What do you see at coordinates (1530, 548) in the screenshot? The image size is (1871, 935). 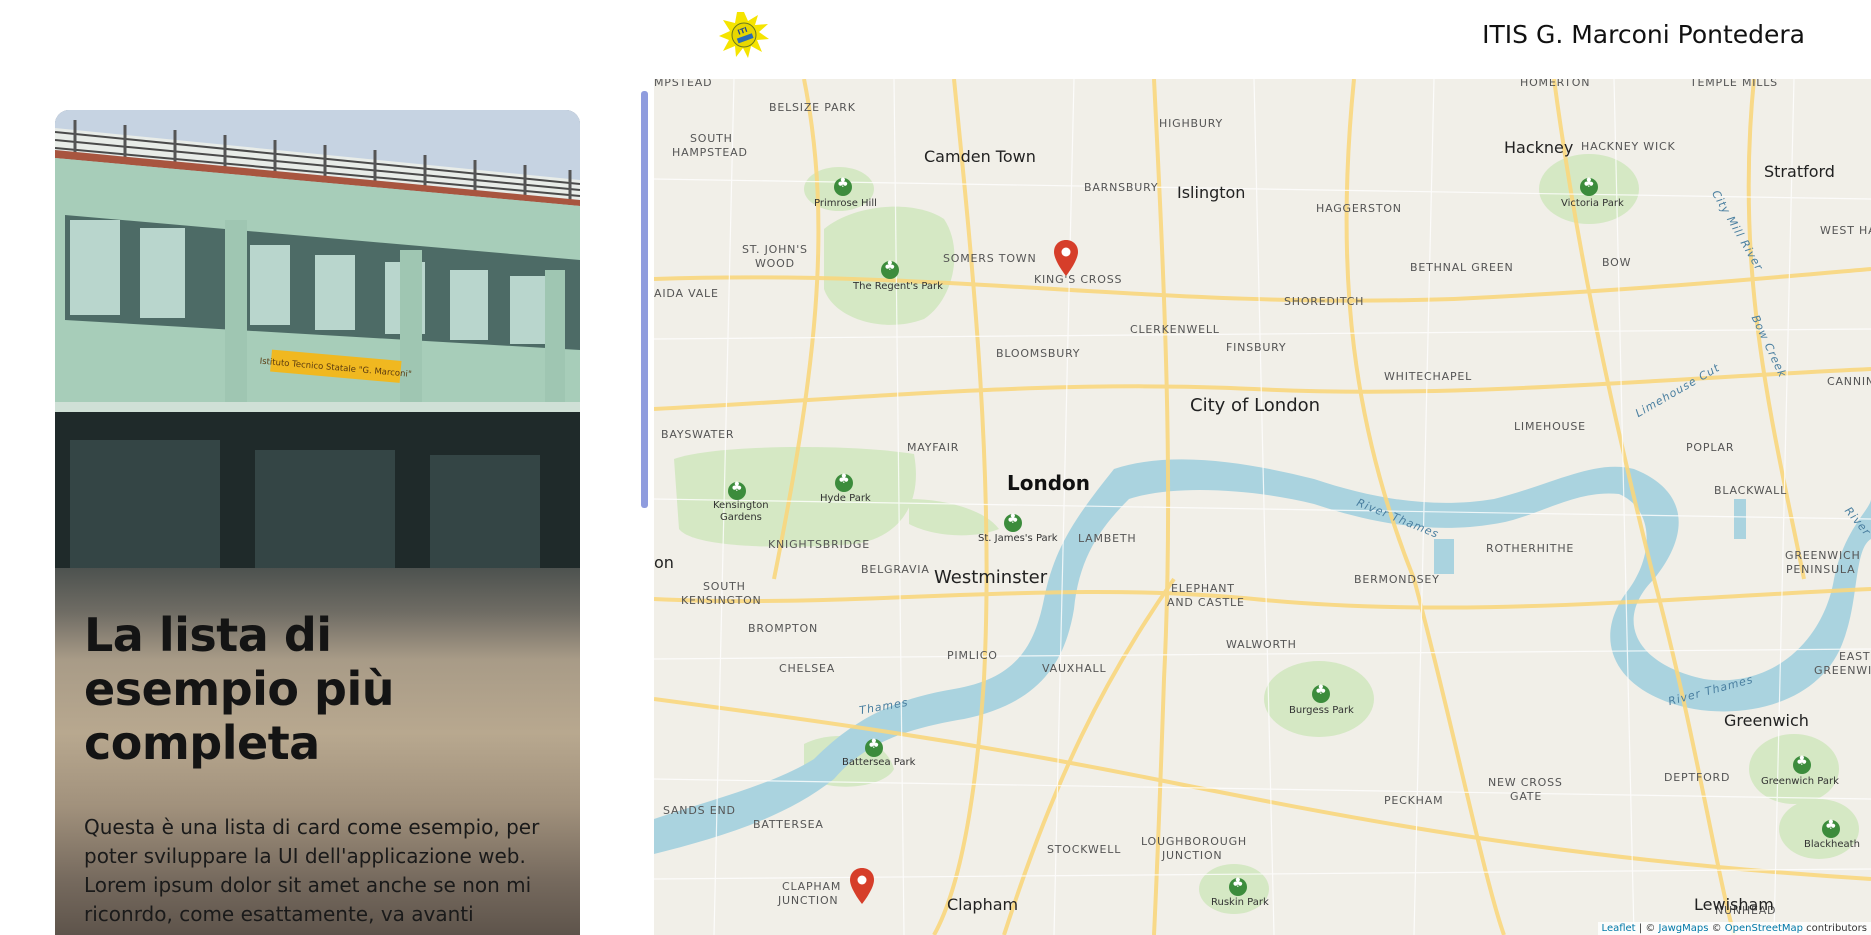 I see `map-label: ROTHERHITHE` at bounding box center [1530, 548].